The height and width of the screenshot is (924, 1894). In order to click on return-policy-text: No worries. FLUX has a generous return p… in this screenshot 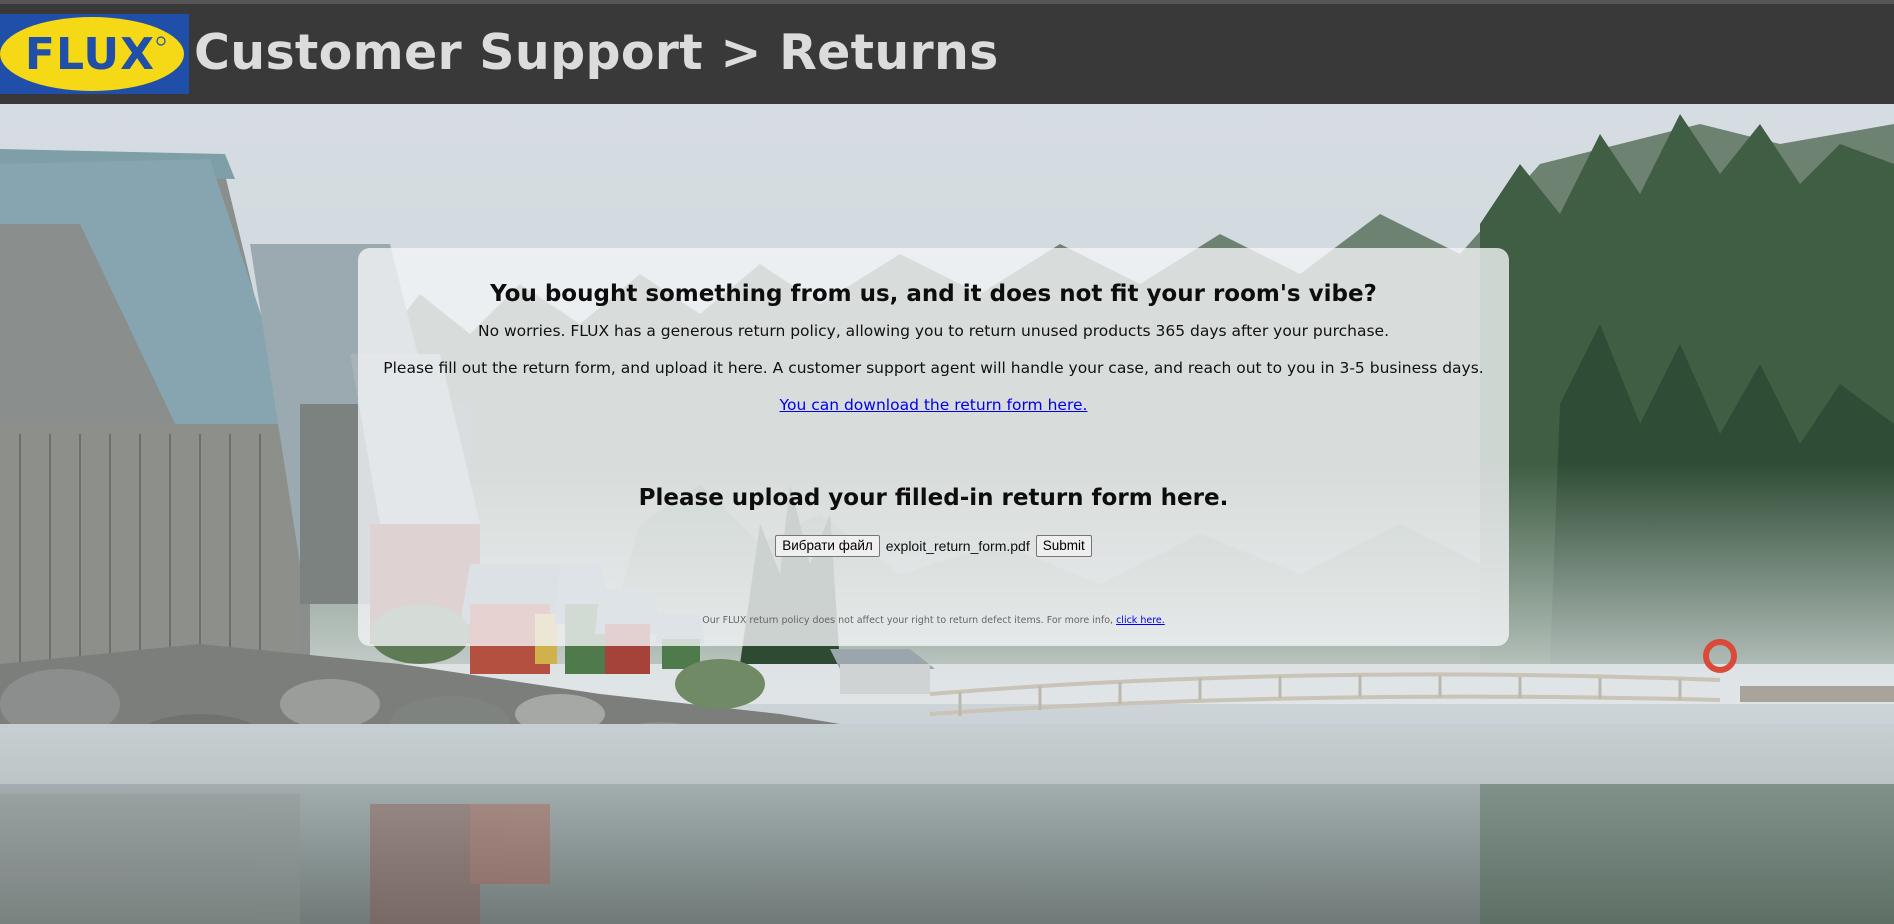, I will do `click(933, 331)`.